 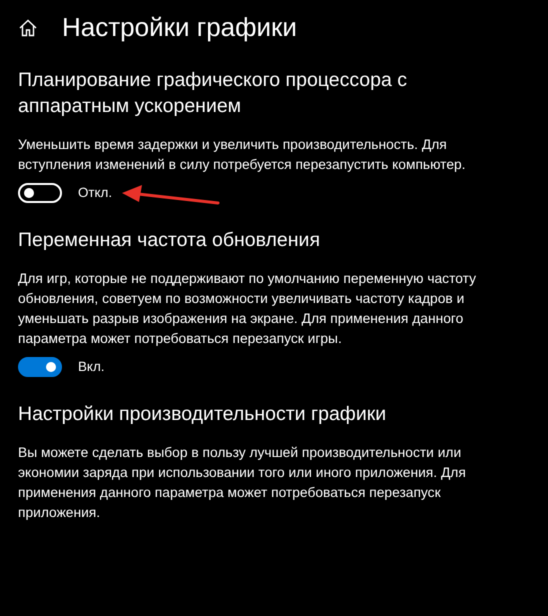 What do you see at coordinates (213, 94) in the screenshot?
I see `section-heading: Планирование графического процессора с аппаратным ускорением` at bounding box center [213, 94].